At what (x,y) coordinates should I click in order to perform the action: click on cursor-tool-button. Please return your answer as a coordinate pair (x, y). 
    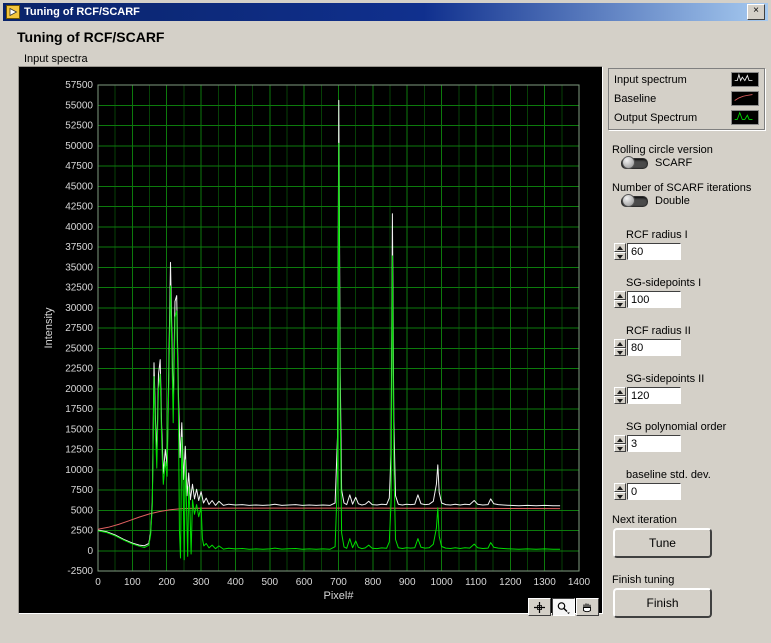
    Looking at the image, I should click on (539, 607).